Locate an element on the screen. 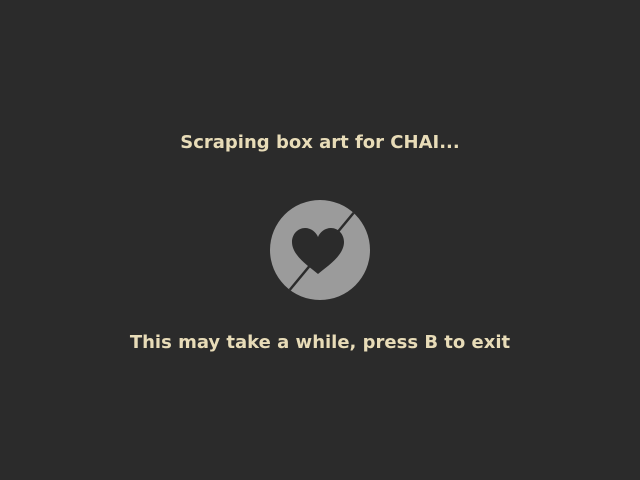  exit-hint-text: This may take a while, press B to exit is located at coordinates (320, 342).